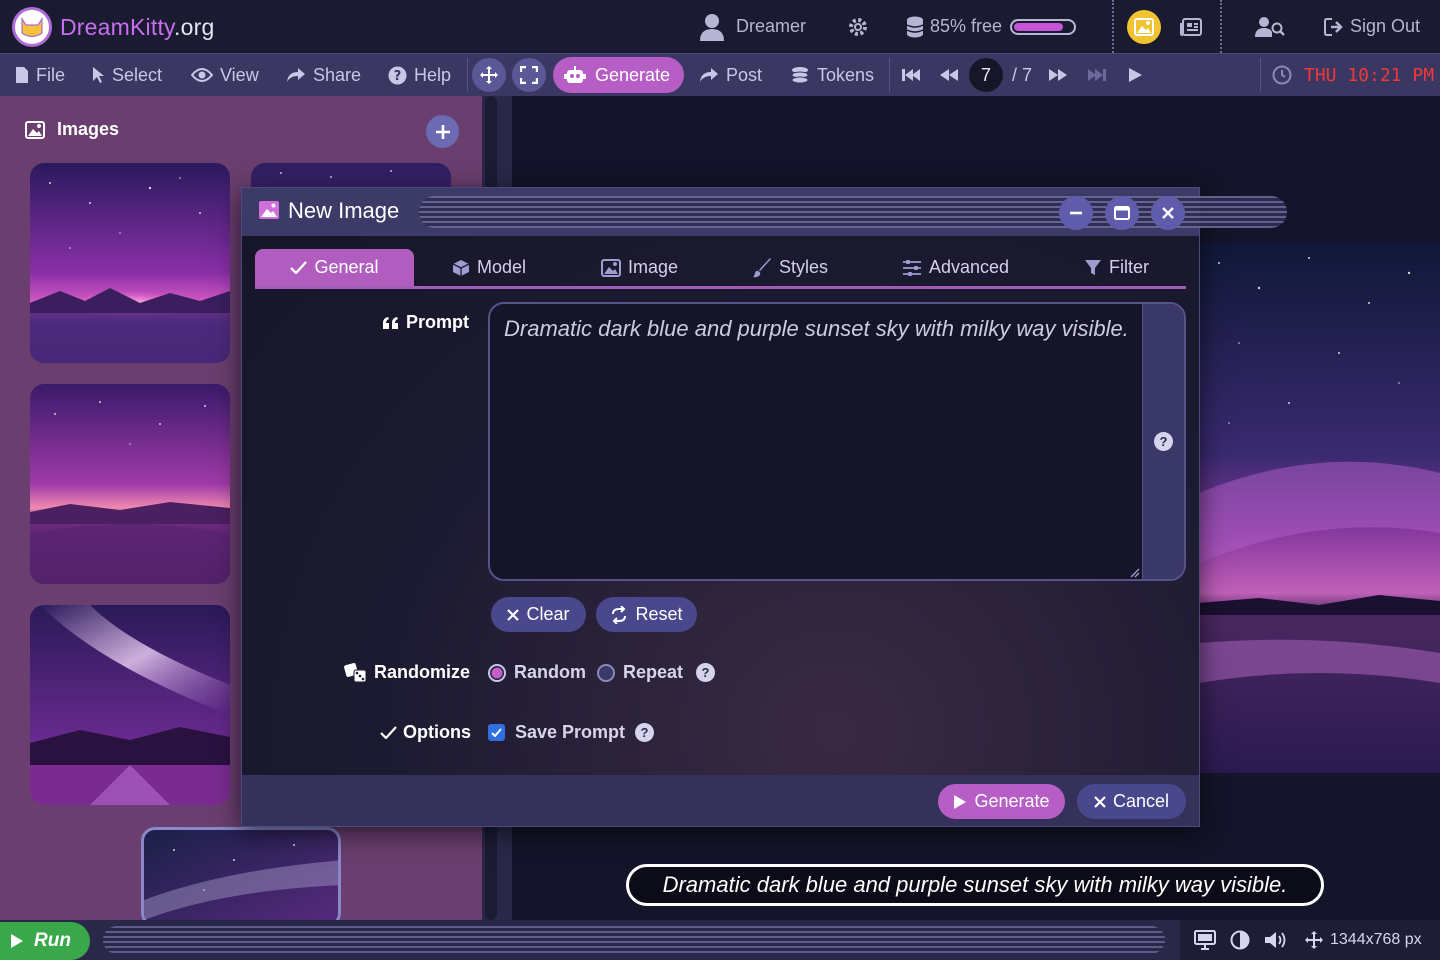  I want to click on page-number-input: 7, so click(986, 75).